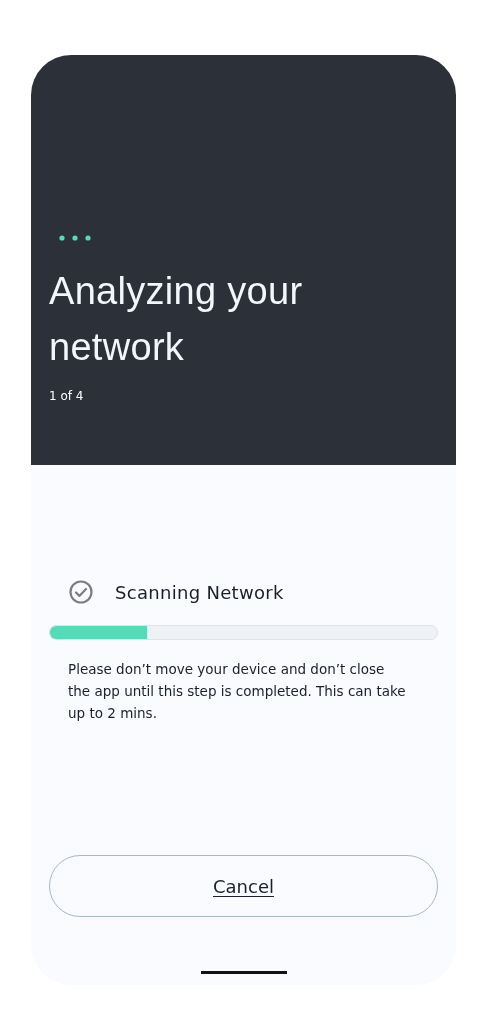  Describe the element at coordinates (237, 691) in the screenshot. I see `info-message: Please don’t move your device and don’t close the app until this step is completed. This can take up to 2 mins.` at that location.